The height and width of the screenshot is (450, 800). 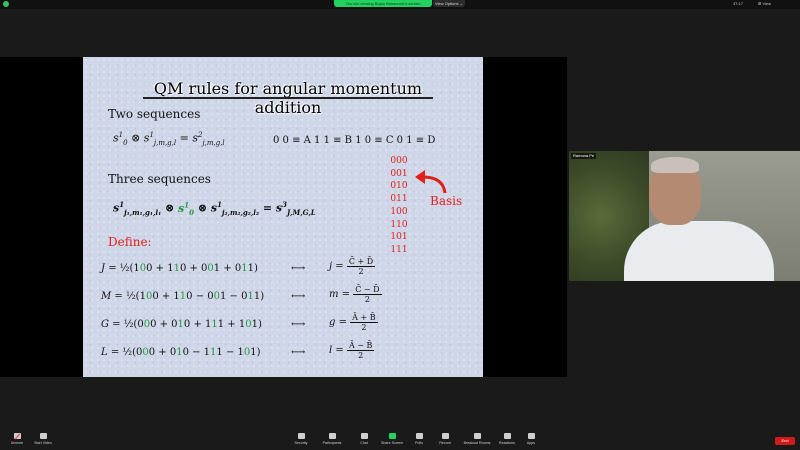 I want to click on chat-bubble-icon, so click(x=364, y=436).